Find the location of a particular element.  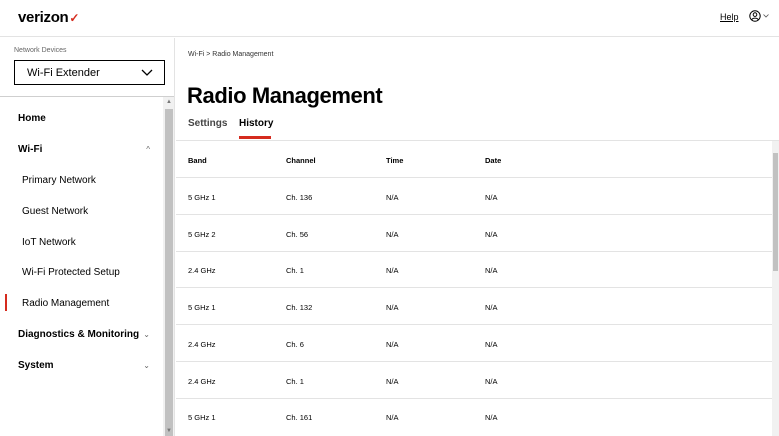

main-scrollbar-thumb is located at coordinates (775, 212).